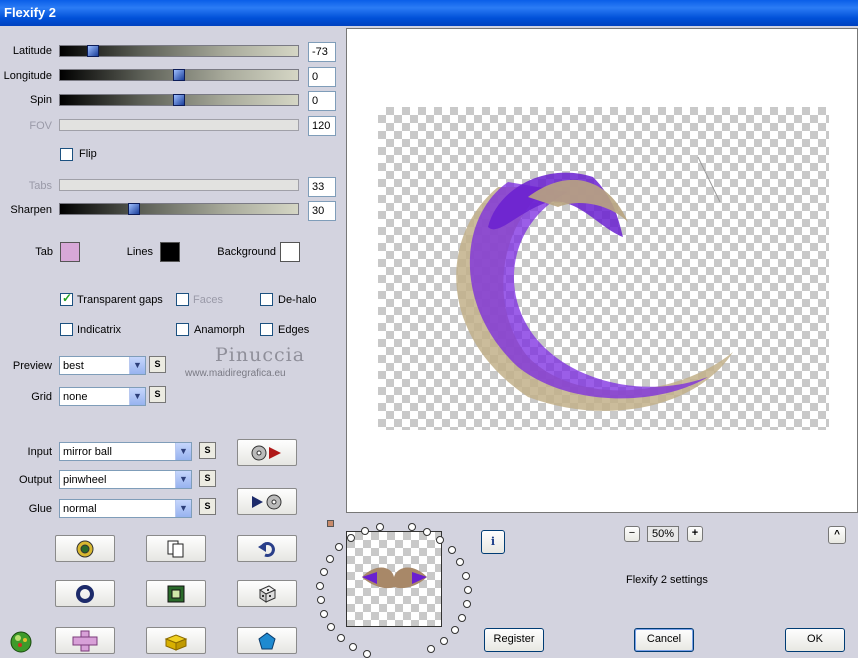 Image resolution: width=858 pixels, height=658 pixels. Describe the element at coordinates (267, 640) in the screenshot. I see `polyhedron-button` at that location.